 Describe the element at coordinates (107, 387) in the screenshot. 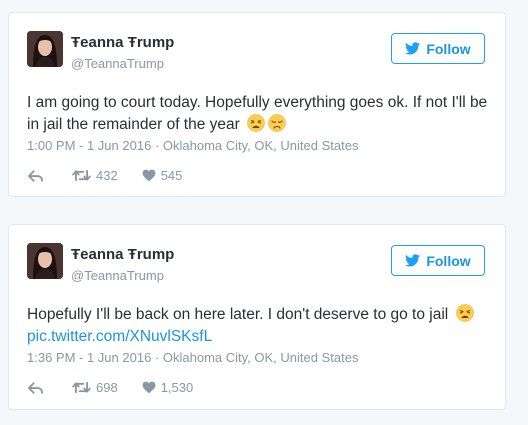

I see `retweet-count: 698` at that location.